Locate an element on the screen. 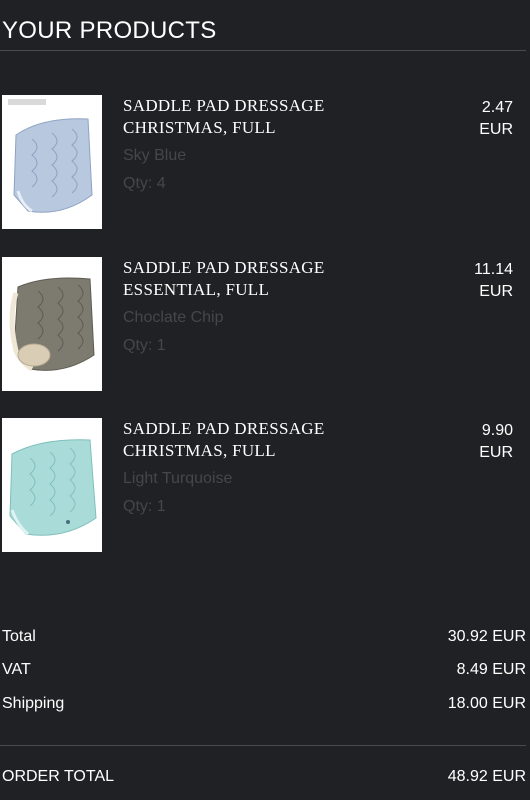 This screenshot has height=800, width=530. product-price: 2.47 EUR is located at coordinates (496, 119).